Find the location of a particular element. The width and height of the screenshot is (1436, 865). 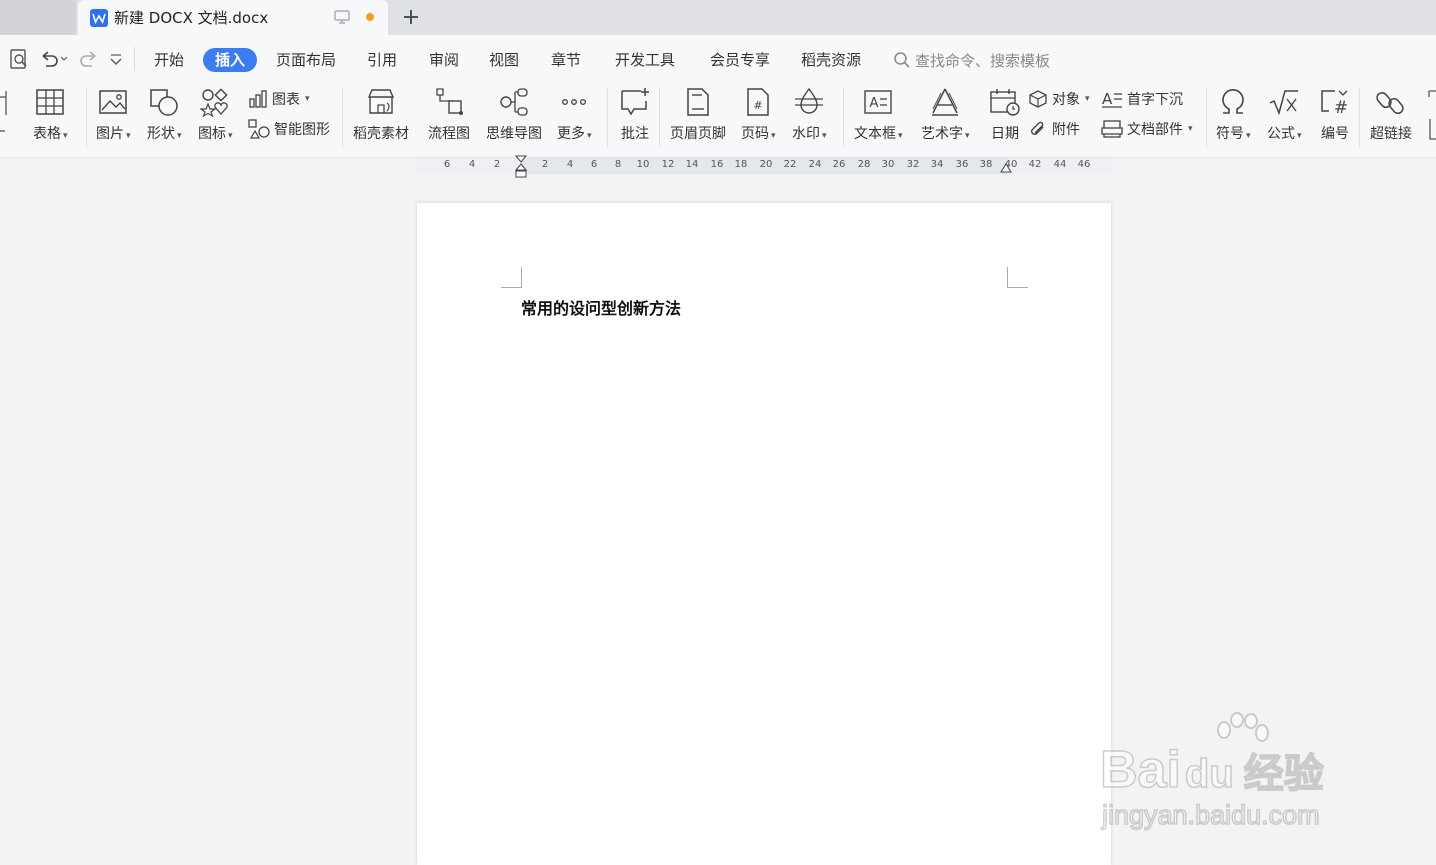

shape-button: 形状 ▾ is located at coordinates (164, 114).